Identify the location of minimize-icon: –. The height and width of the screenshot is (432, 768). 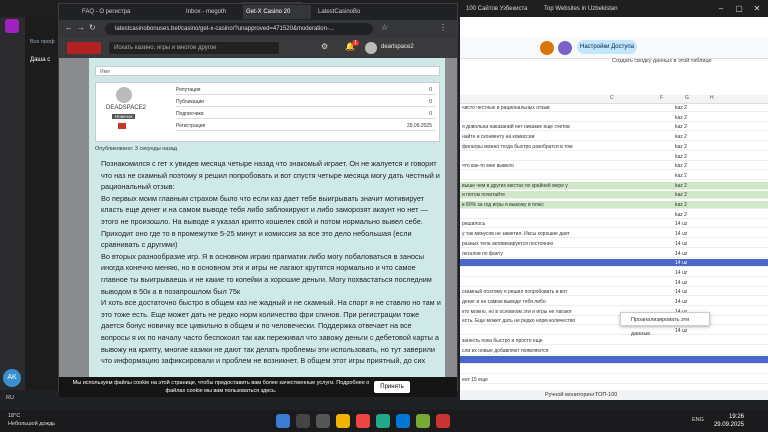
(721, 8).